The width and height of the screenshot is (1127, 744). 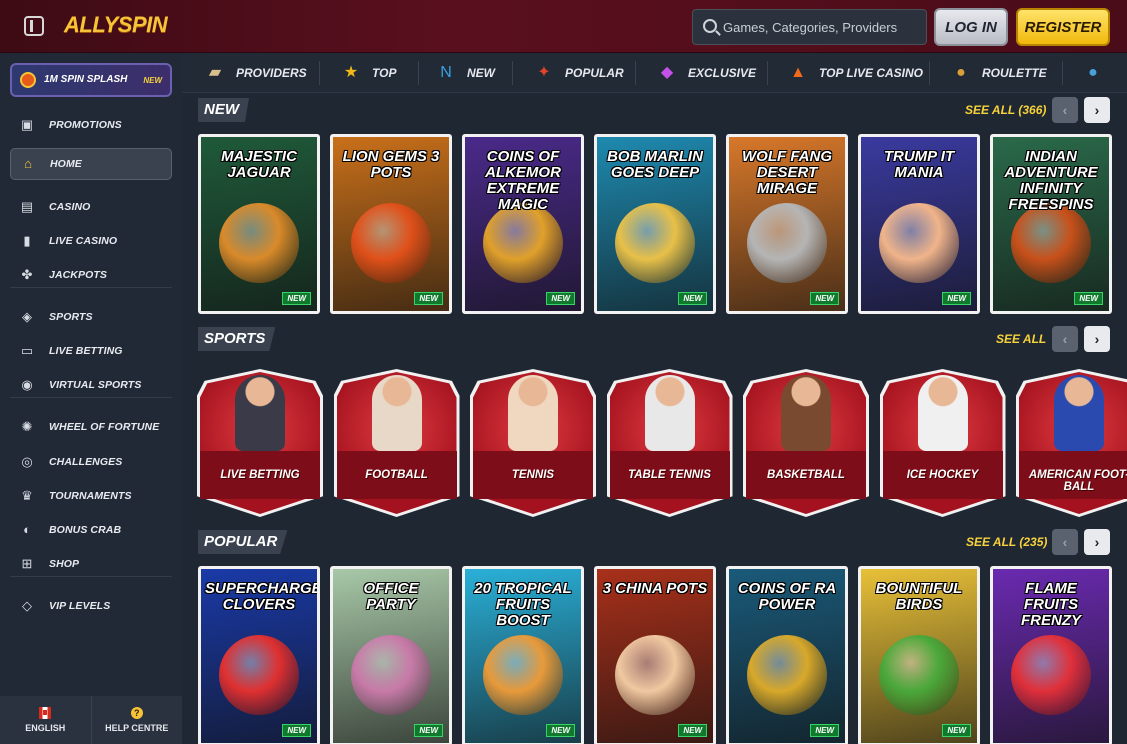 What do you see at coordinates (91, 164) in the screenshot?
I see `sidebar-item-home: ⌂ HOME` at bounding box center [91, 164].